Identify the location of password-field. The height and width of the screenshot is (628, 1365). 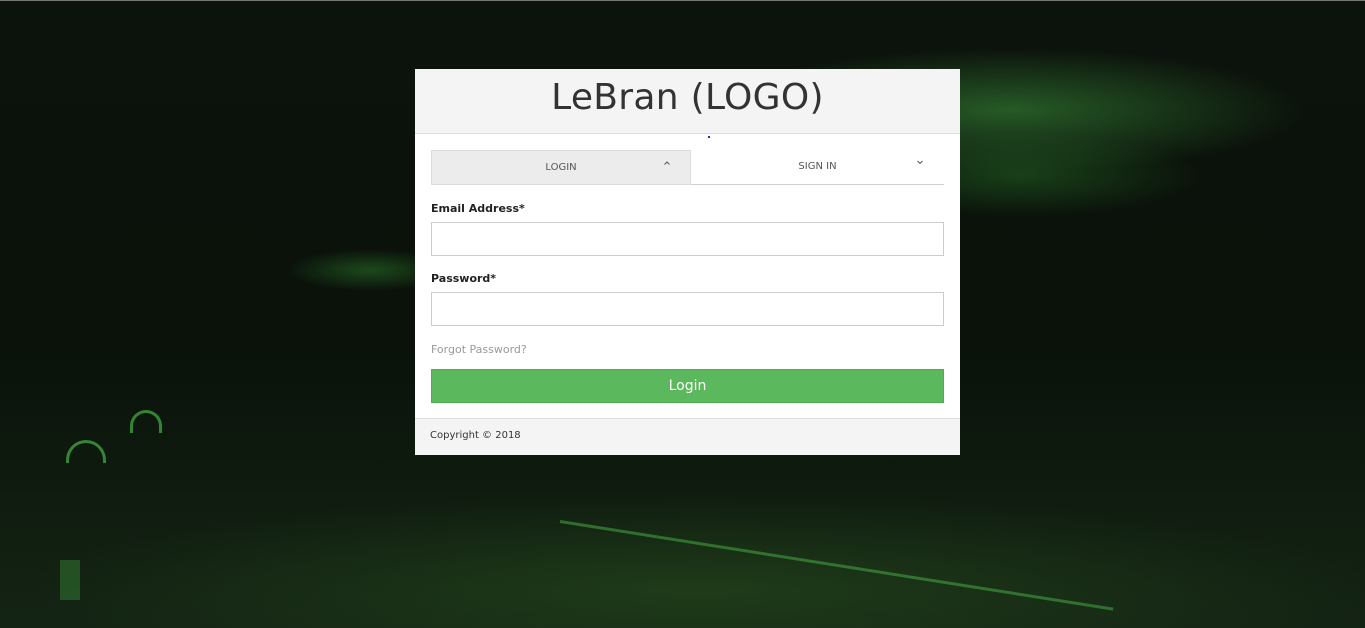
(687, 309).